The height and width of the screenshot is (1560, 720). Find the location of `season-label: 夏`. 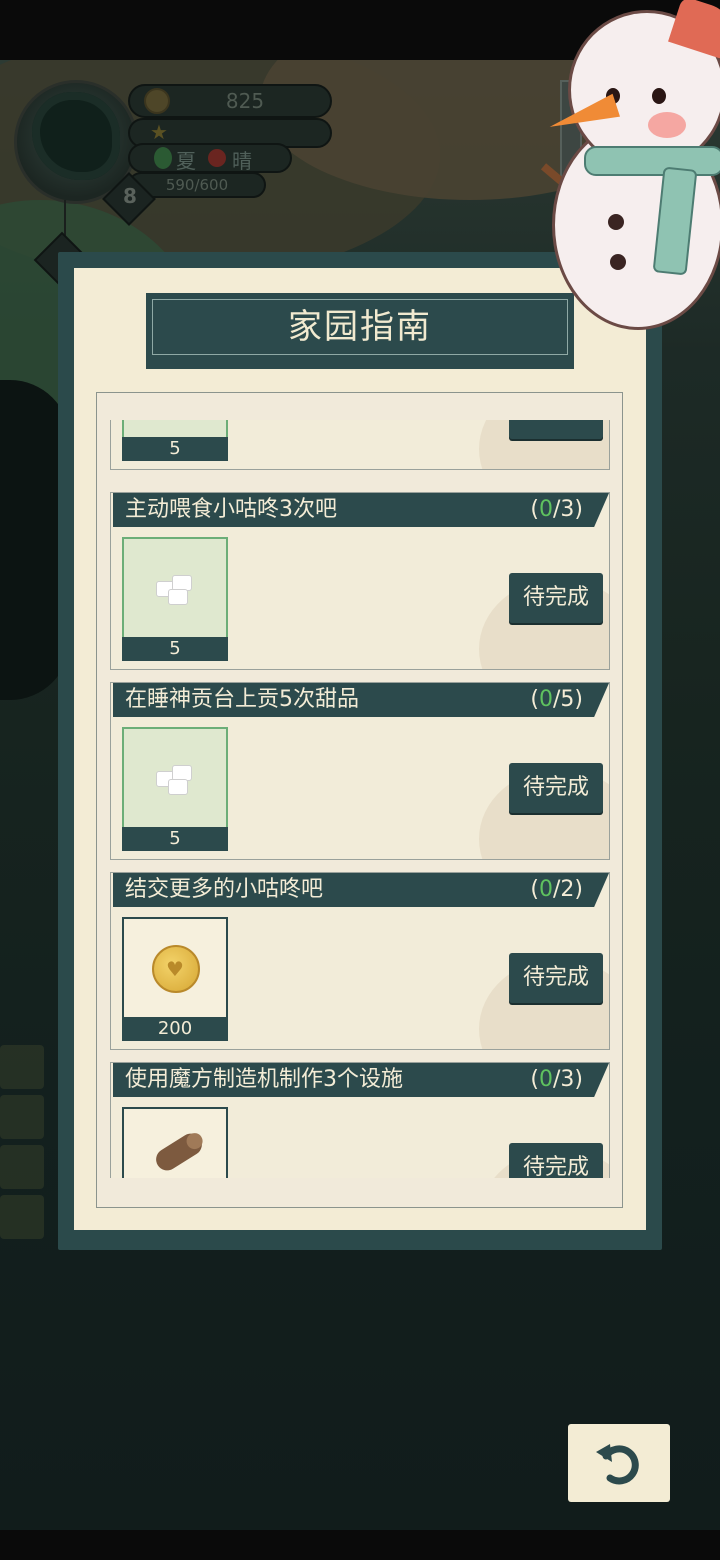

season-label: 夏 is located at coordinates (186, 161).